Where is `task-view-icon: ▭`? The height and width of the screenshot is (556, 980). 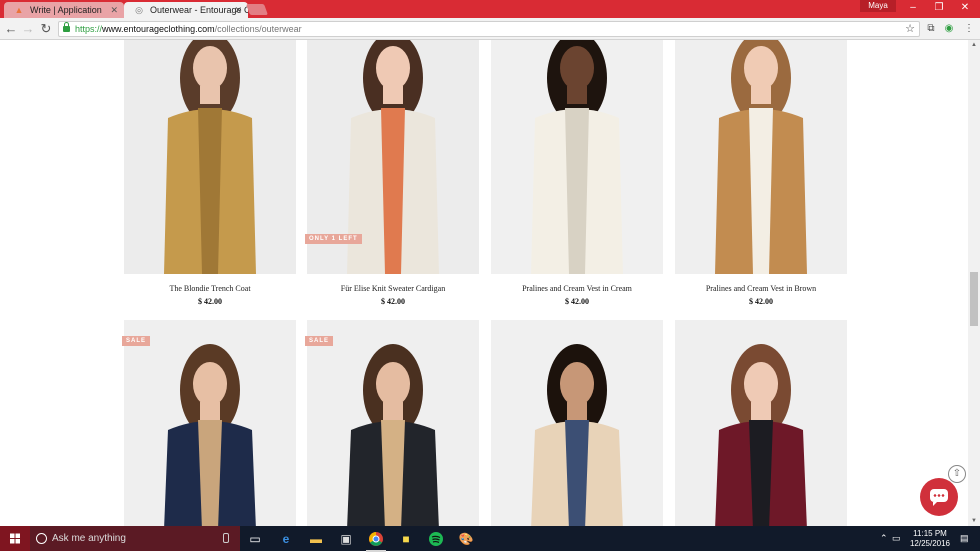 task-view-icon: ▭ is located at coordinates (255, 539).